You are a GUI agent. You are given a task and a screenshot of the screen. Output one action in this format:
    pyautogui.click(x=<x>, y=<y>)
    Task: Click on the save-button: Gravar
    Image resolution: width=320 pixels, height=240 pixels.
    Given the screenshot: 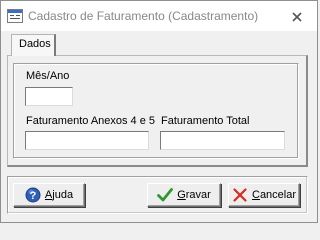 What is the action you would take?
    pyautogui.click(x=184, y=195)
    